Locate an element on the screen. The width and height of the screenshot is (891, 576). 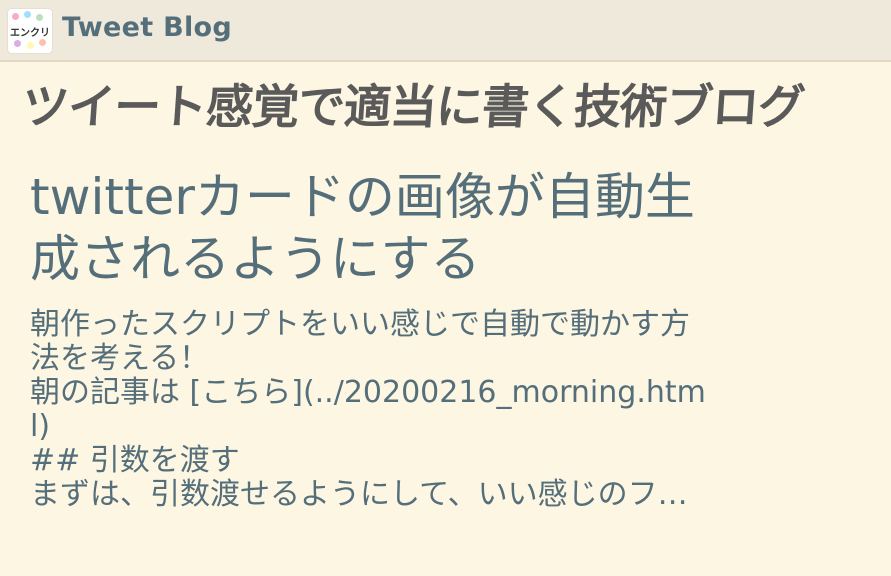
excerpt-line: ## 引数を渡す is located at coordinates (135, 460).